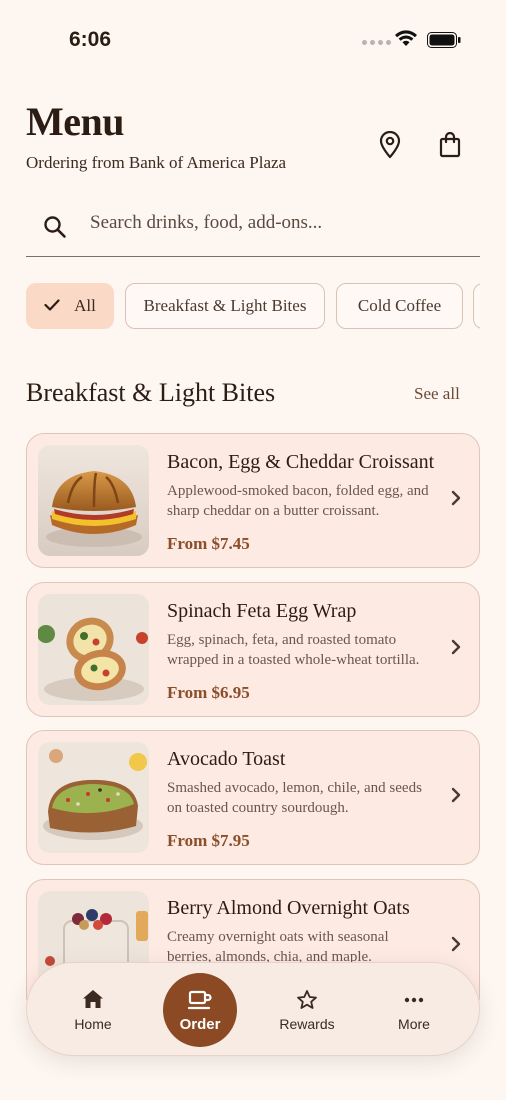 The height and width of the screenshot is (1100, 506). What do you see at coordinates (55, 229) in the screenshot?
I see `search-icon` at bounding box center [55, 229].